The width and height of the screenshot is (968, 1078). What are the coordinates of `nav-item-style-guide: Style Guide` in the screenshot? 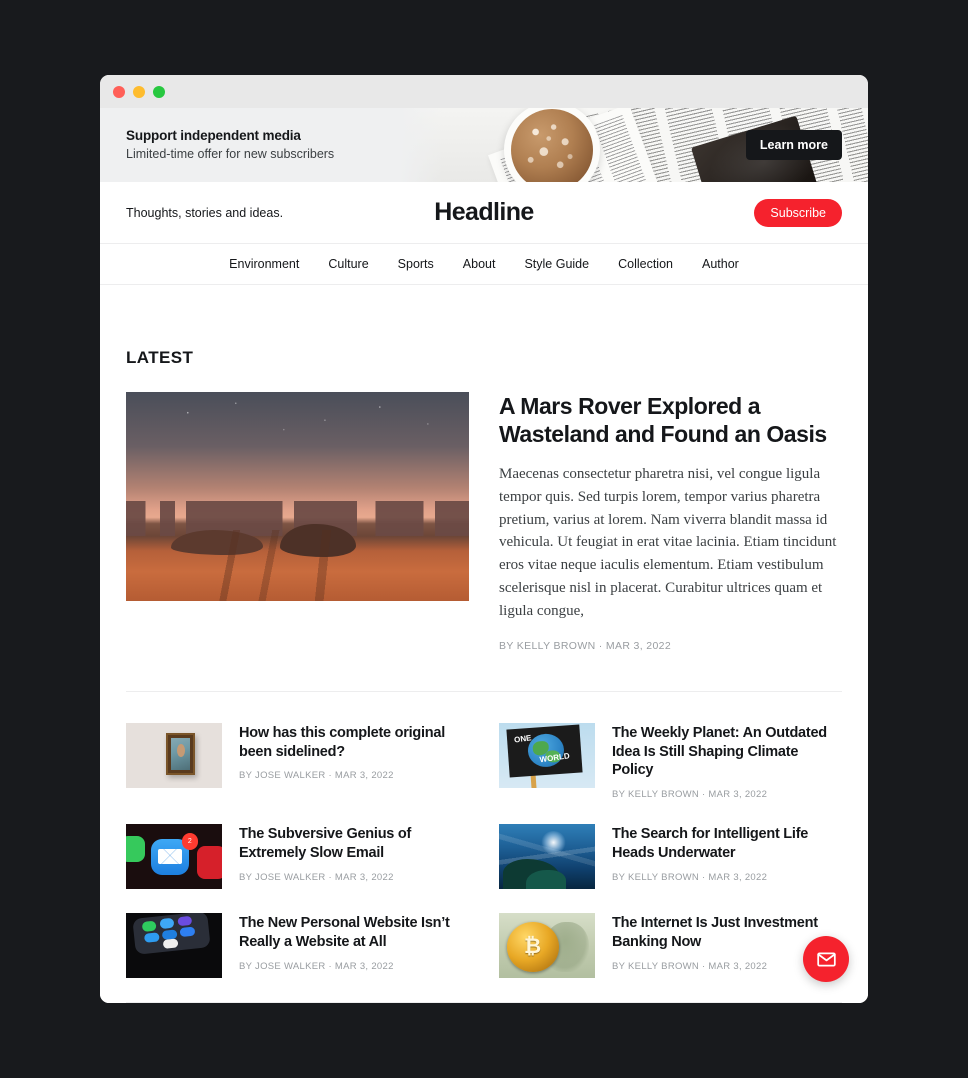 It's located at (556, 264).